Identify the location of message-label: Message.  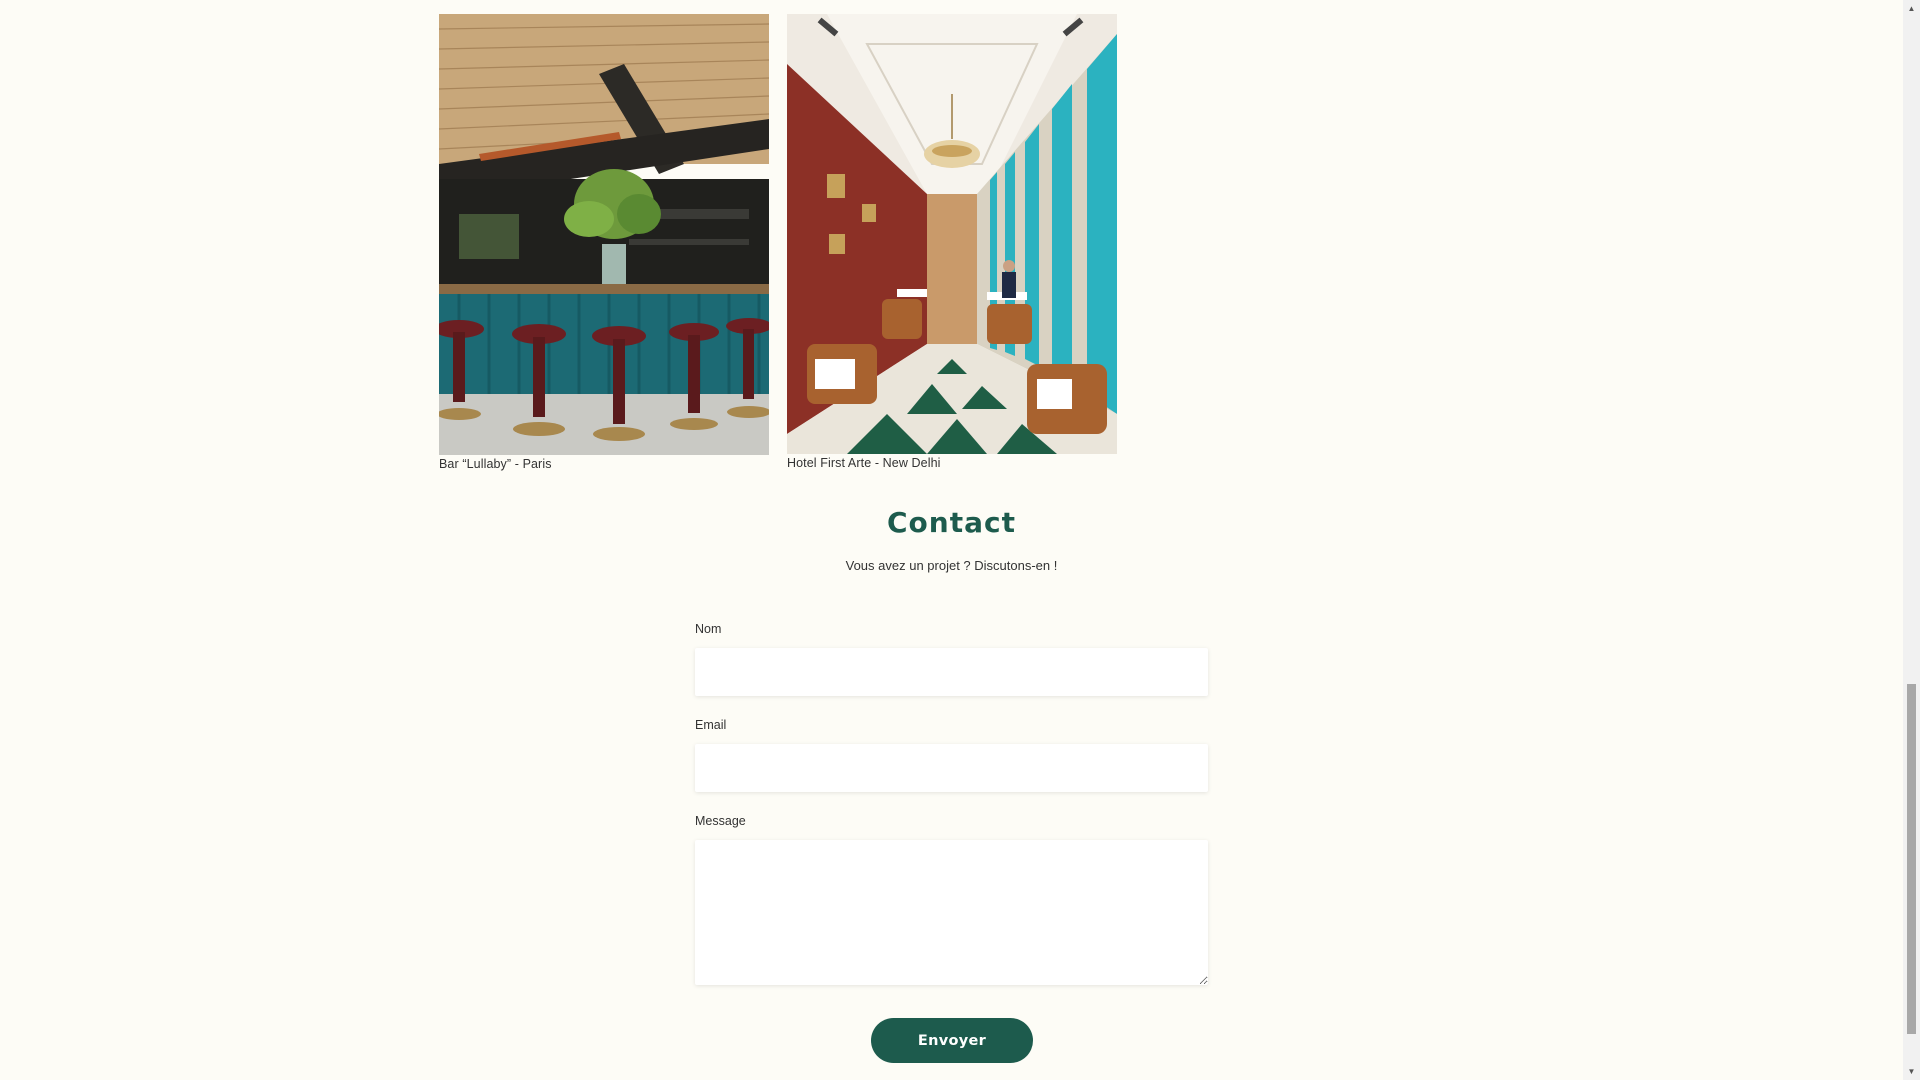
(720, 821).